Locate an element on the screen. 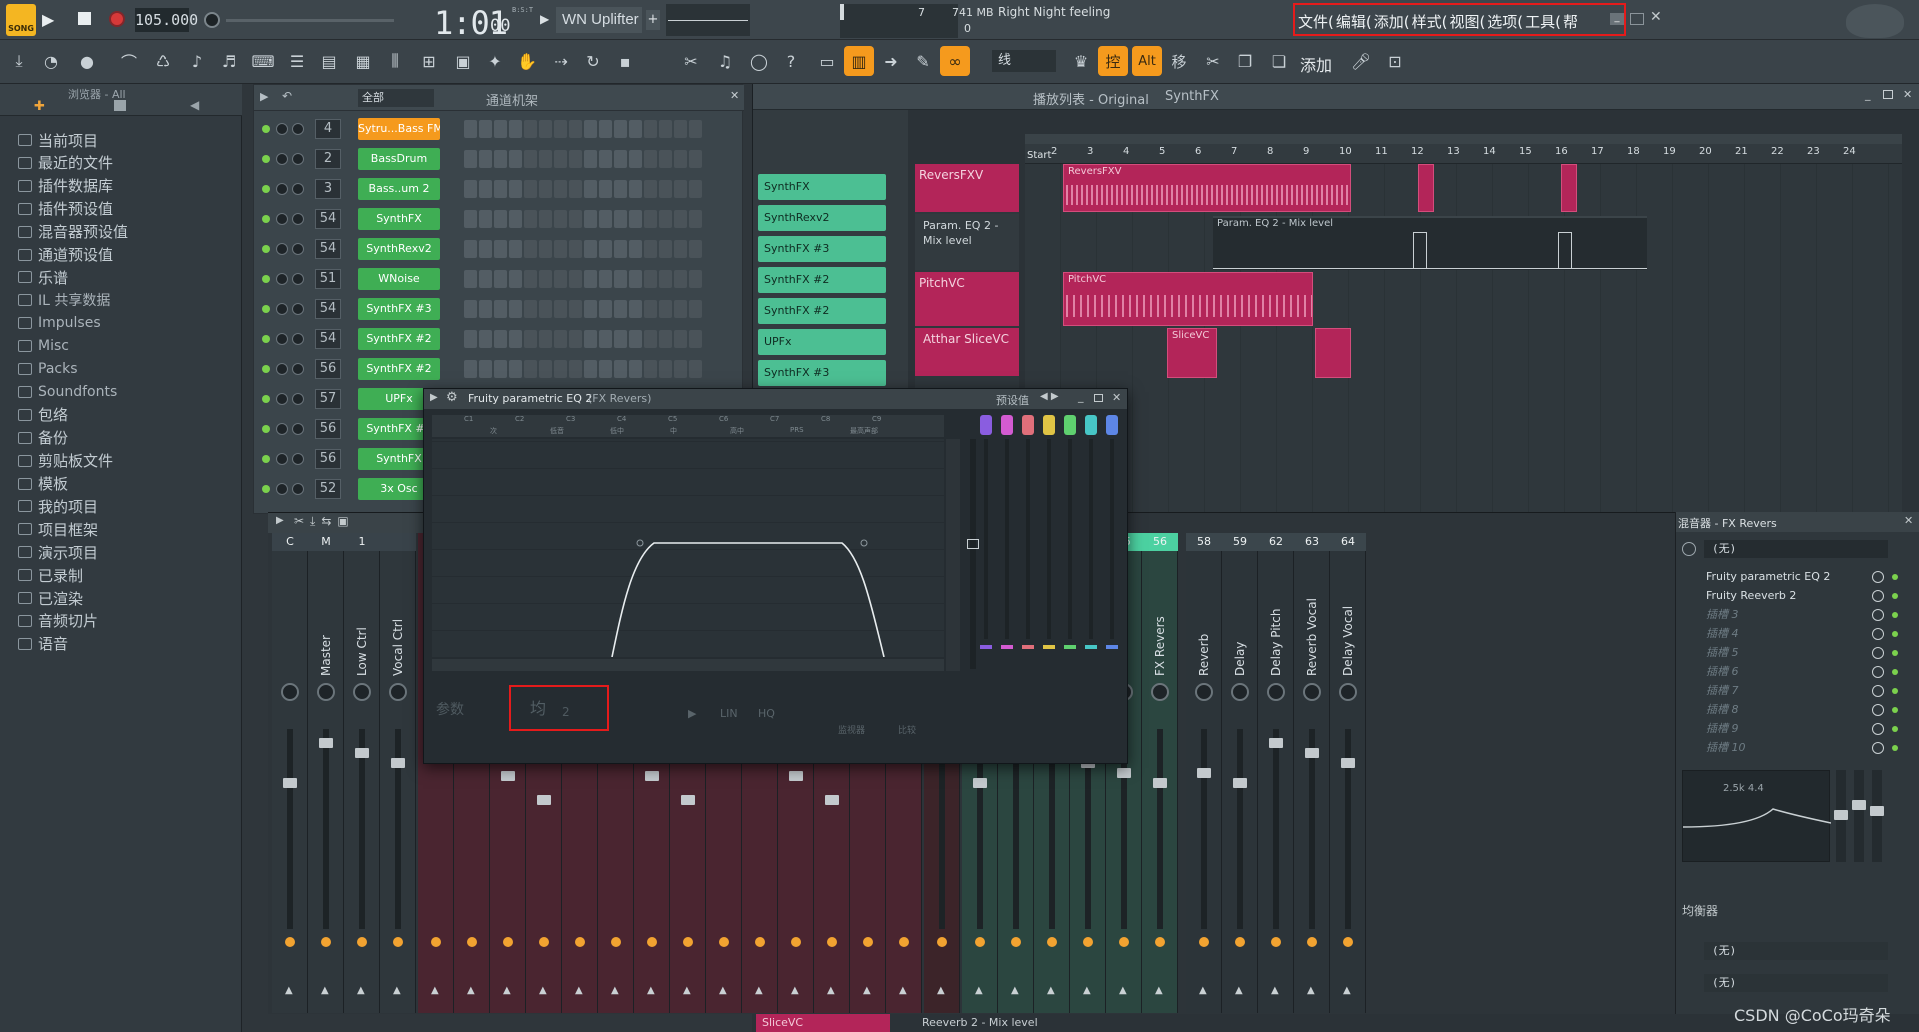 The image size is (1919, 1032). eq-minimize-icon: _ is located at coordinates (1081, 396).